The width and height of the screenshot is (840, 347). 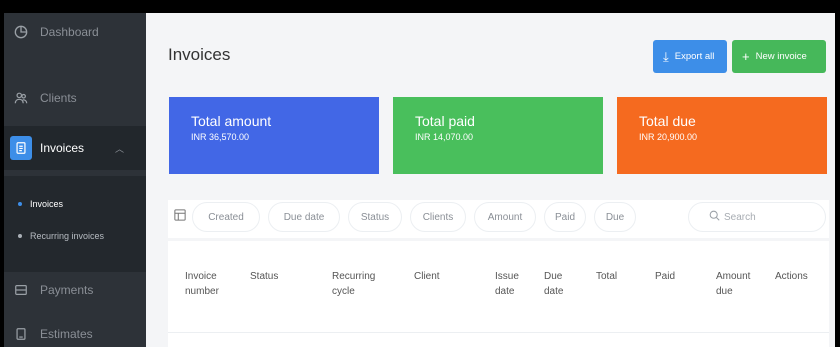 What do you see at coordinates (67, 290) in the screenshot?
I see `sidebar-item-label: Payments` at bounding box center [67, 290].